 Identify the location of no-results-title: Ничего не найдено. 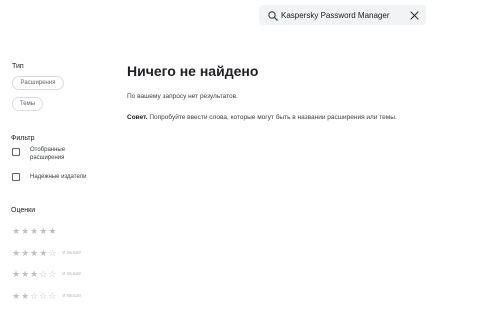
(193, 71).